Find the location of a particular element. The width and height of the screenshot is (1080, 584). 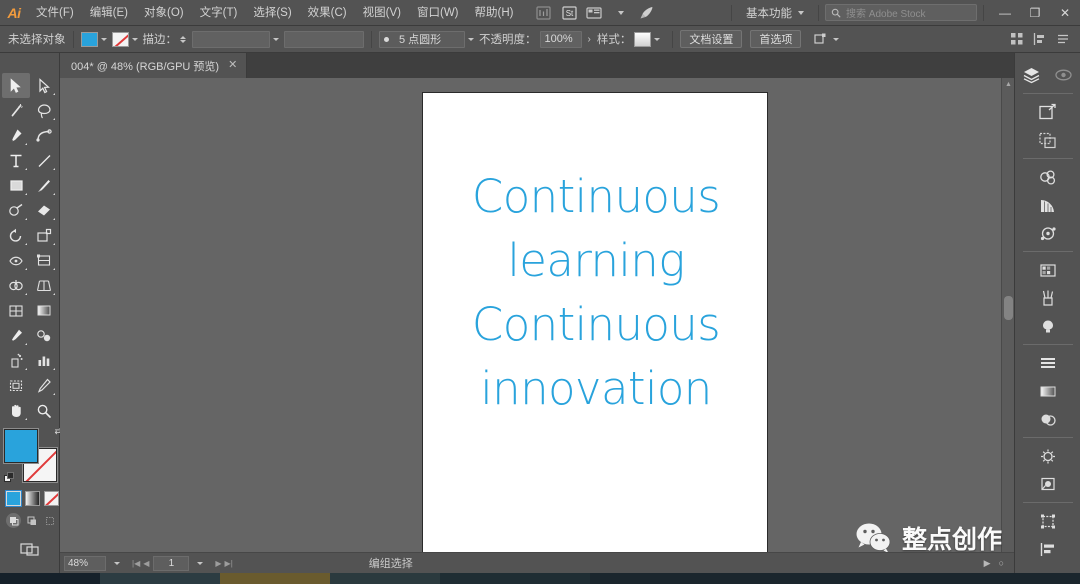

variable-width-profile-field is located at coordinates (324, 39).